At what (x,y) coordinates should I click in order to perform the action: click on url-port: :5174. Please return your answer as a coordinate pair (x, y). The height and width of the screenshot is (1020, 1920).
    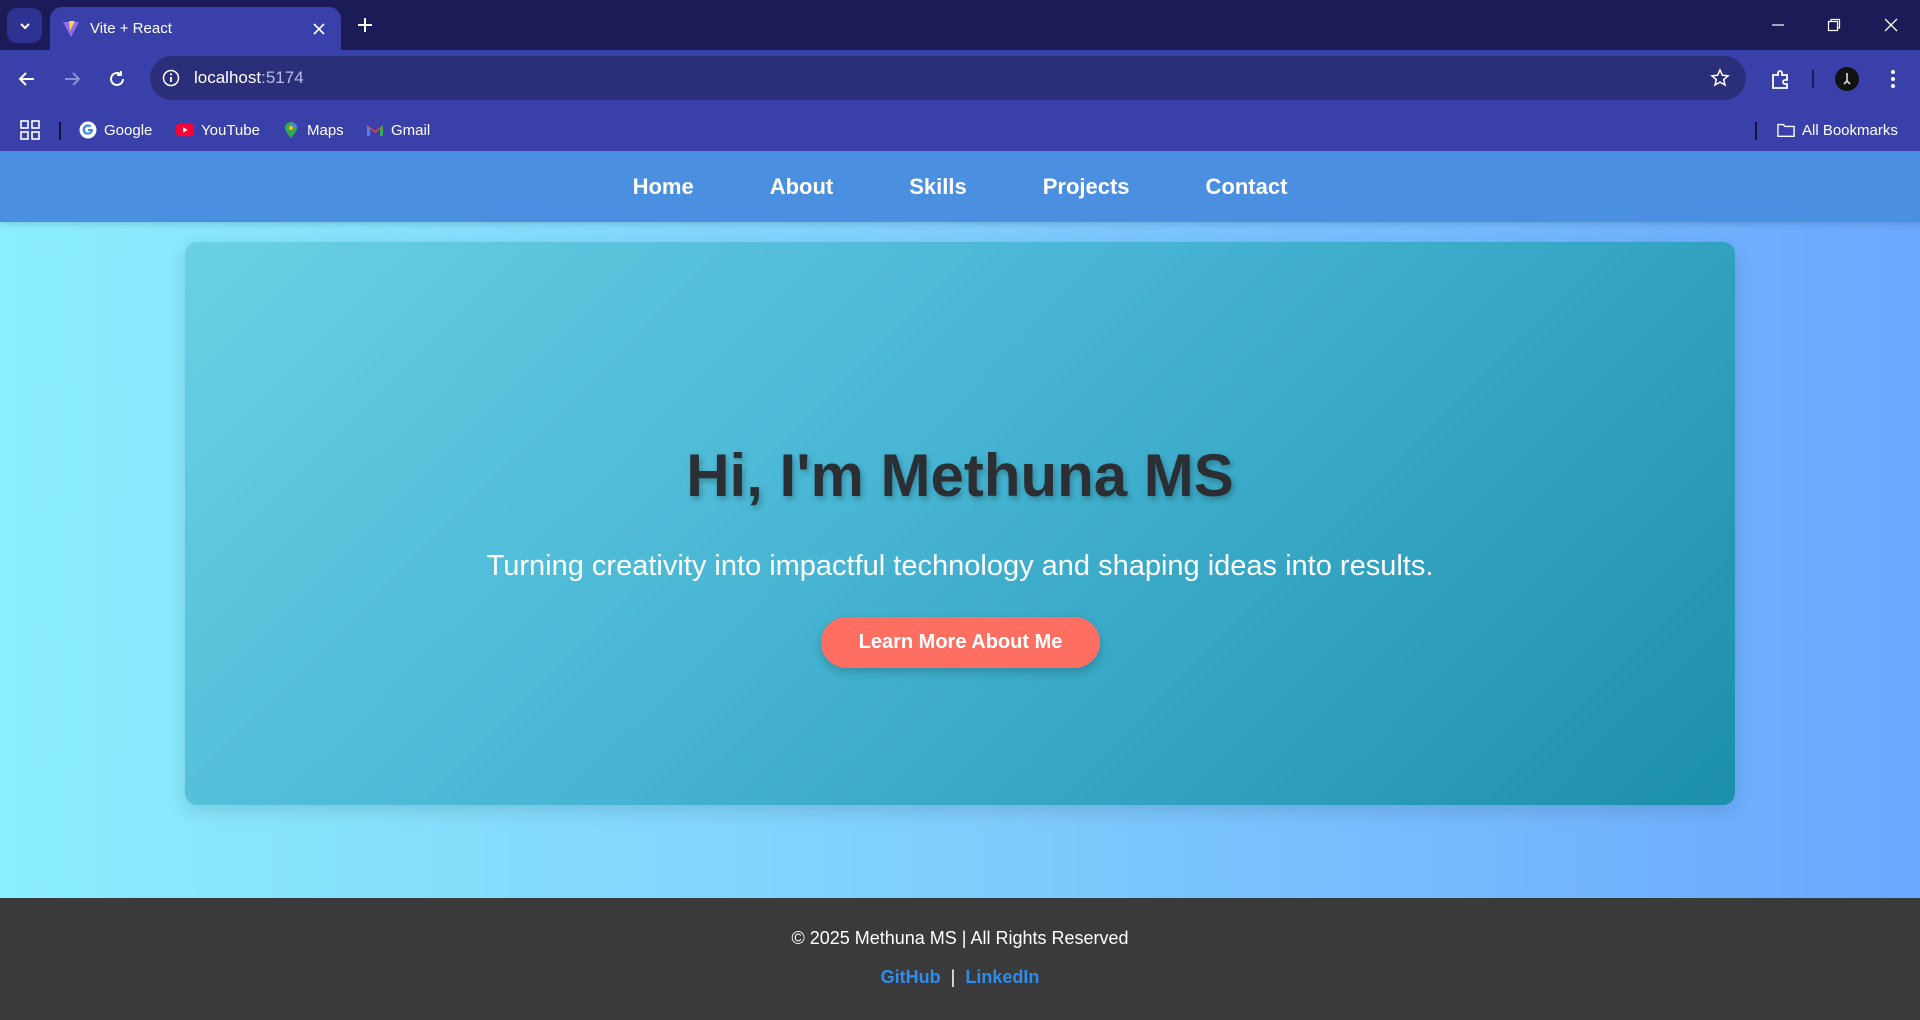
    Looking at the image, I should click on (282, 77).